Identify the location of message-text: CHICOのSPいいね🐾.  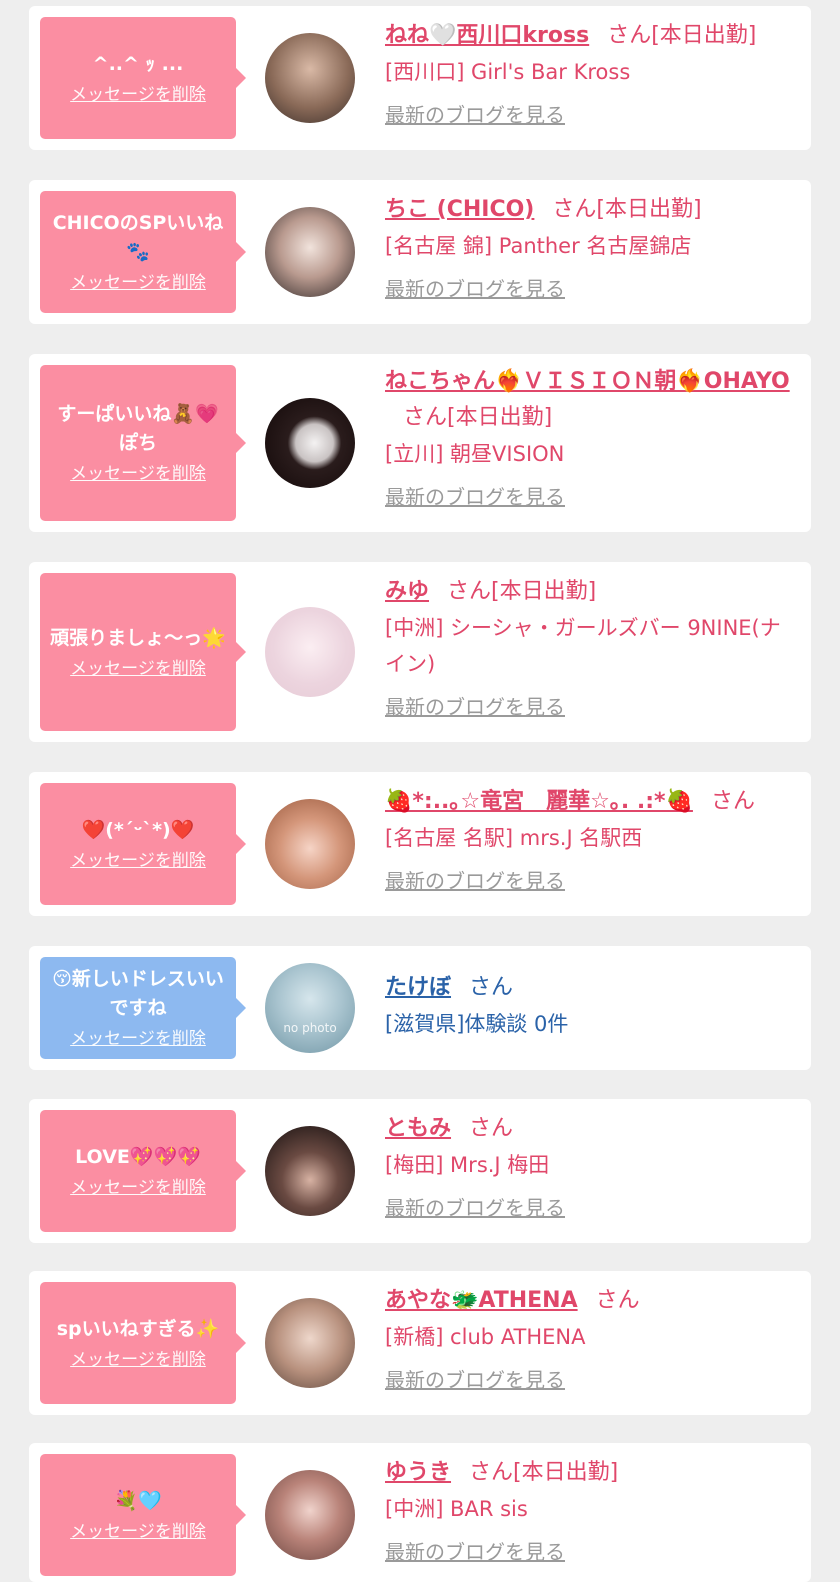
(138, 237).